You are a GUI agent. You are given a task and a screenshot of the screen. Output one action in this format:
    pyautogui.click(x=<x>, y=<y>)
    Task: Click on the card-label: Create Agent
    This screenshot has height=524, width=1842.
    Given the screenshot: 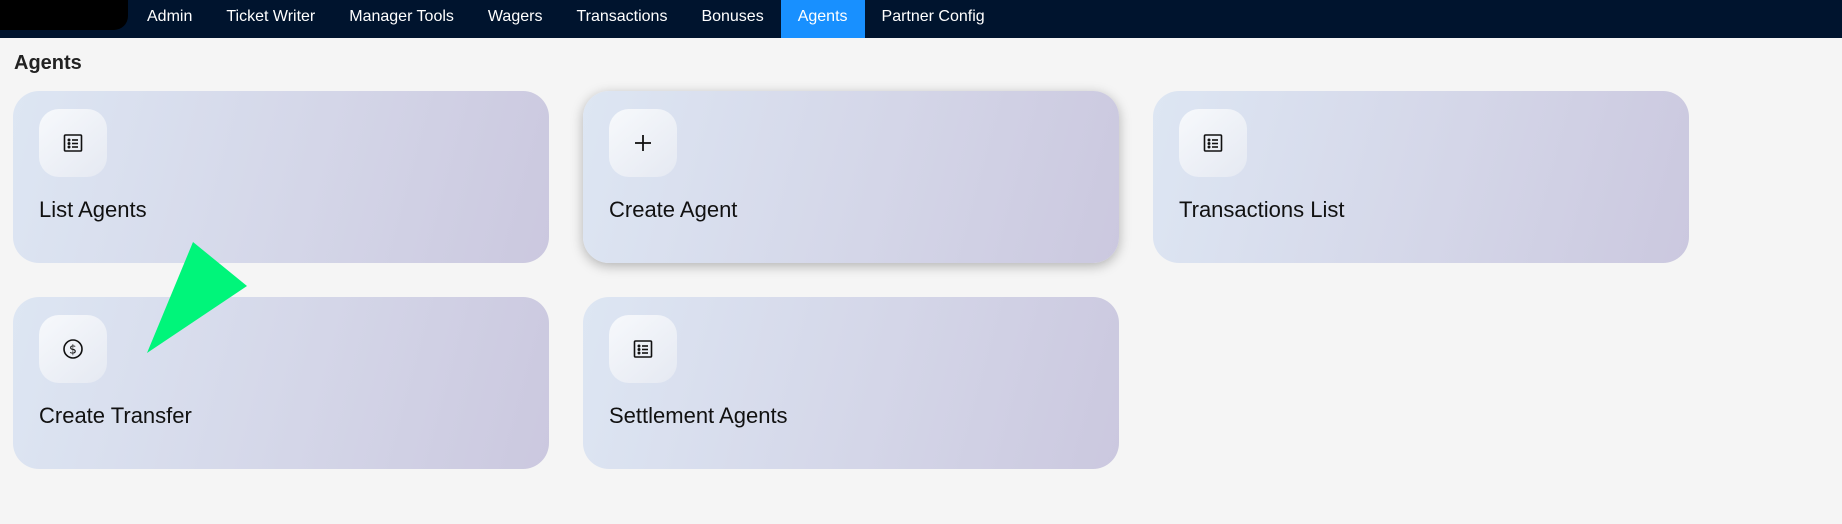 What is the action you would take?
    pyautogui.click(x=673, y=209)
    